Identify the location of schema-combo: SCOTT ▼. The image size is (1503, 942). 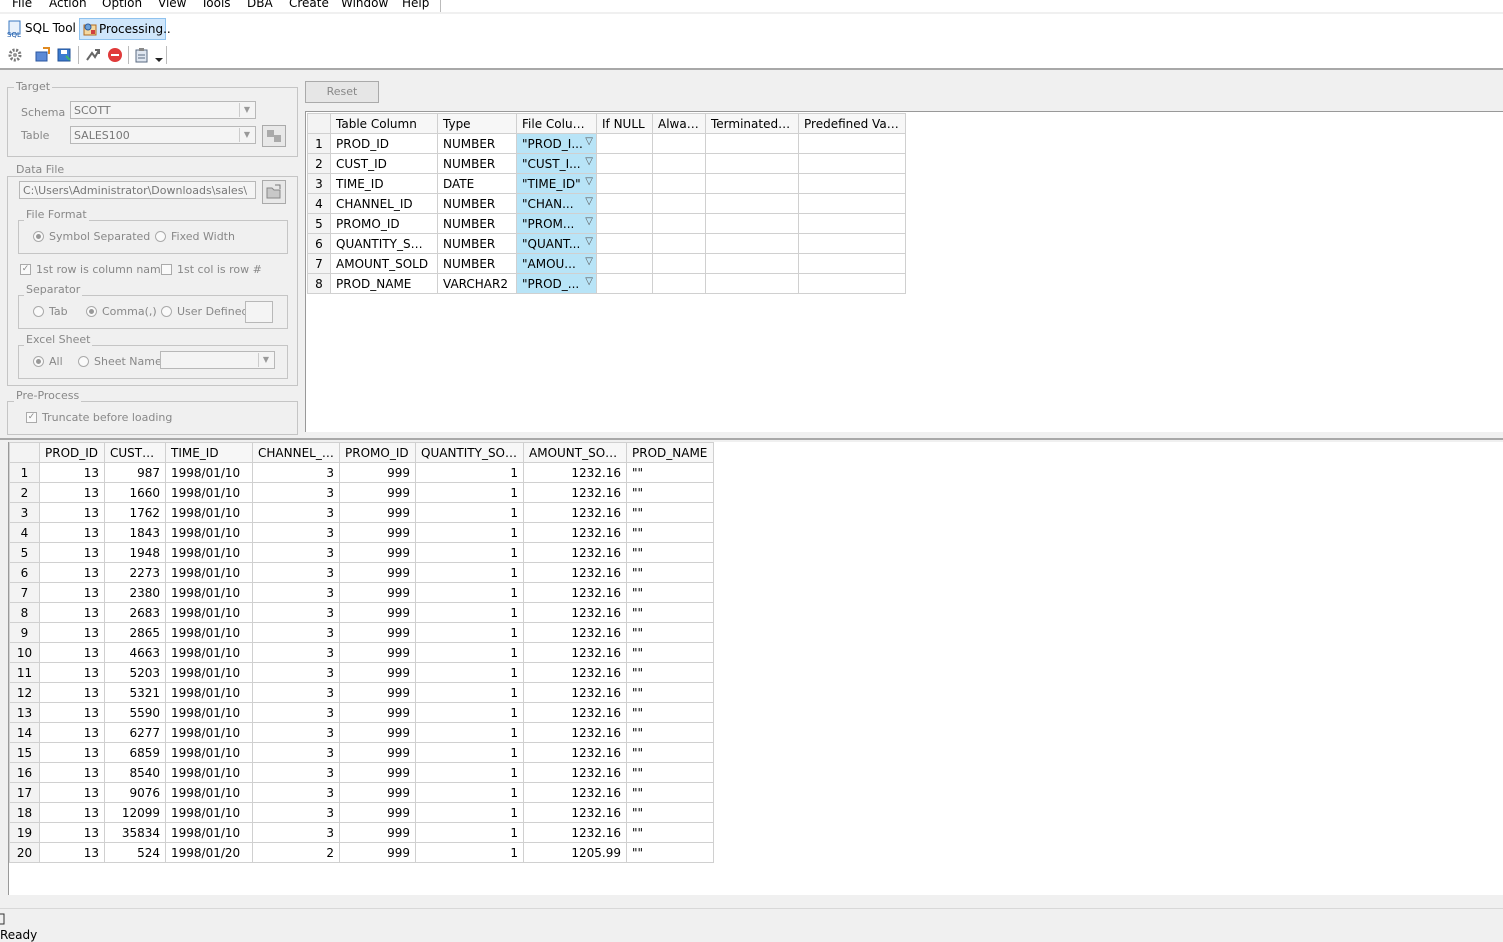
(163, 110).